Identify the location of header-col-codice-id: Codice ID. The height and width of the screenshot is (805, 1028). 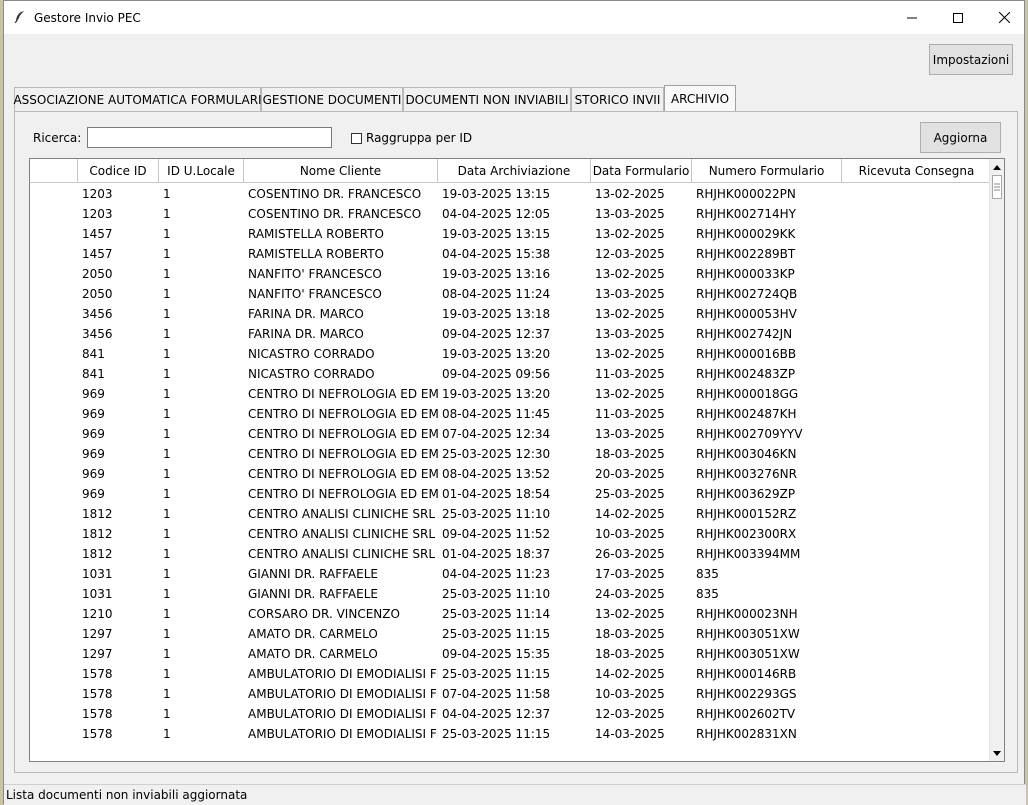
(118, 171).